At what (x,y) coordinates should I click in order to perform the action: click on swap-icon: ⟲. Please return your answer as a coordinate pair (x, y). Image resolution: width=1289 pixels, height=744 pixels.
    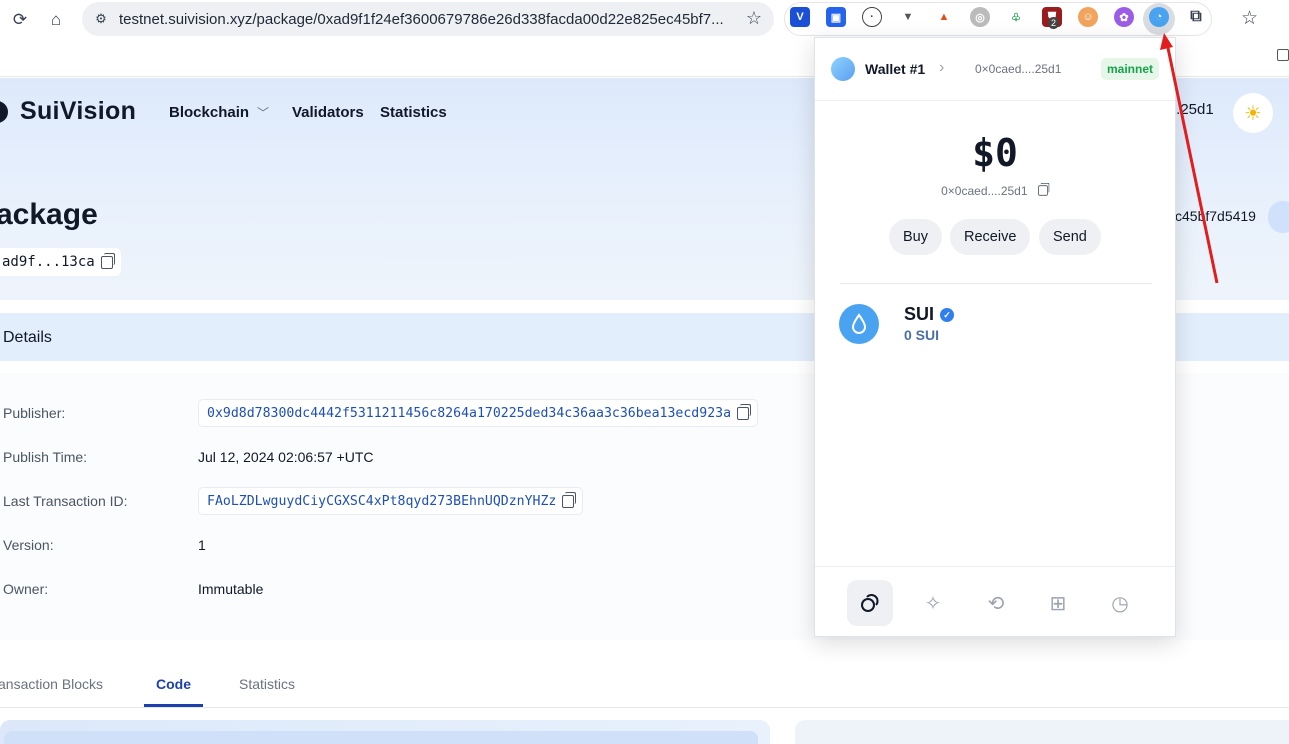
    Looking at the image, I should click on (996, 603).